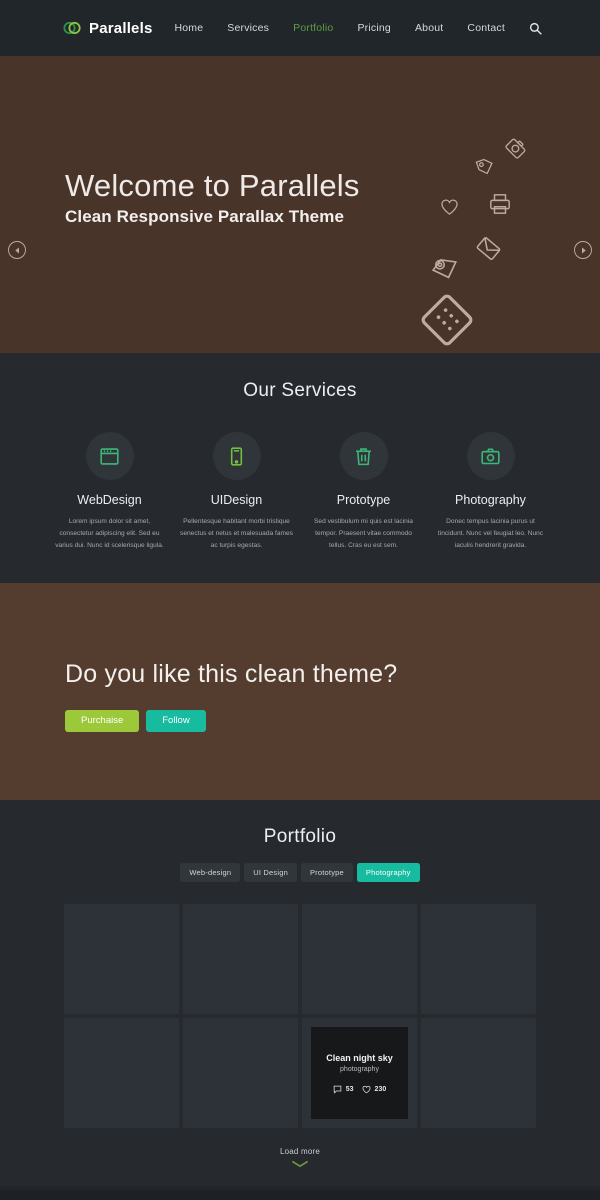 Image resolution: width=600 pixels, height=1200 pixels. Describe the element at coordinates (388, 872) in the screenshot. I see `filter-photography: Photography` at that location.